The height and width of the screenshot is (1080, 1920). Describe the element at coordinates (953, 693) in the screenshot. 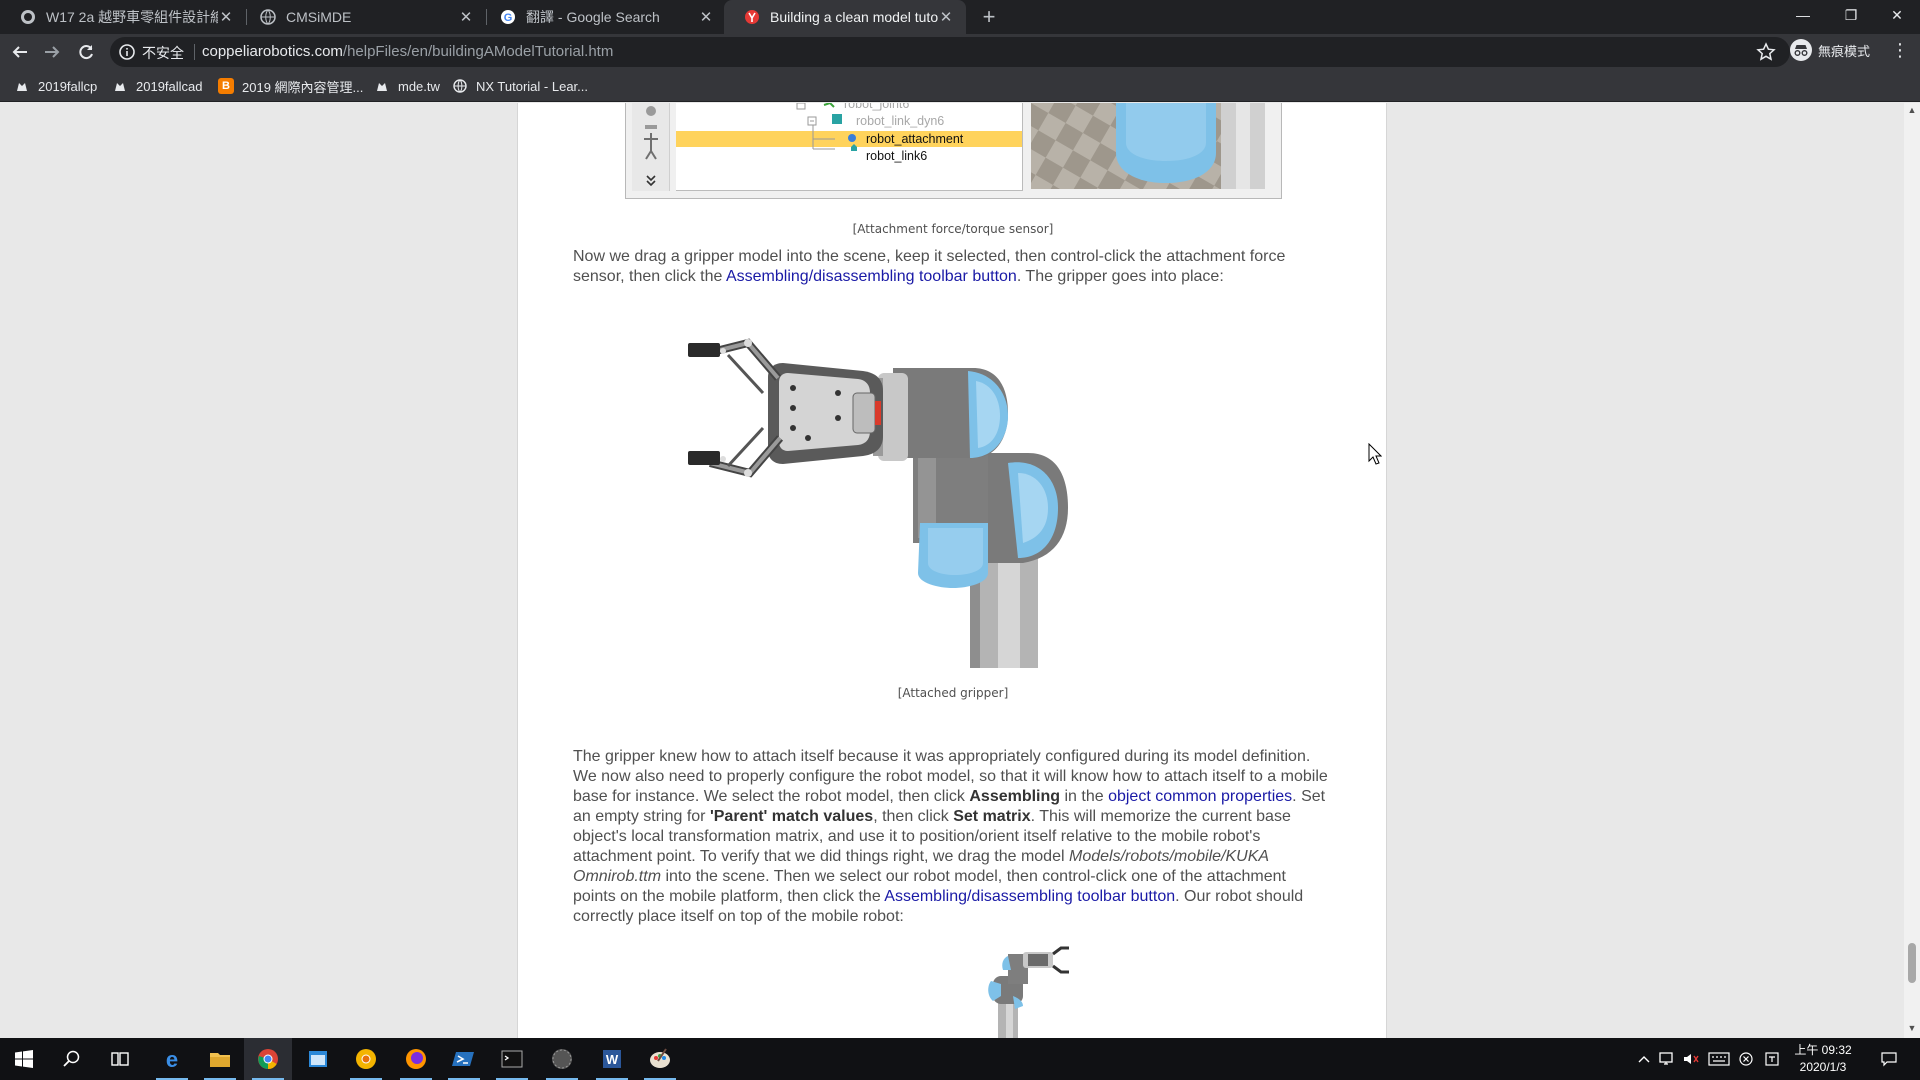

I see `figure2-caption: [Attached gripper]` at that location.